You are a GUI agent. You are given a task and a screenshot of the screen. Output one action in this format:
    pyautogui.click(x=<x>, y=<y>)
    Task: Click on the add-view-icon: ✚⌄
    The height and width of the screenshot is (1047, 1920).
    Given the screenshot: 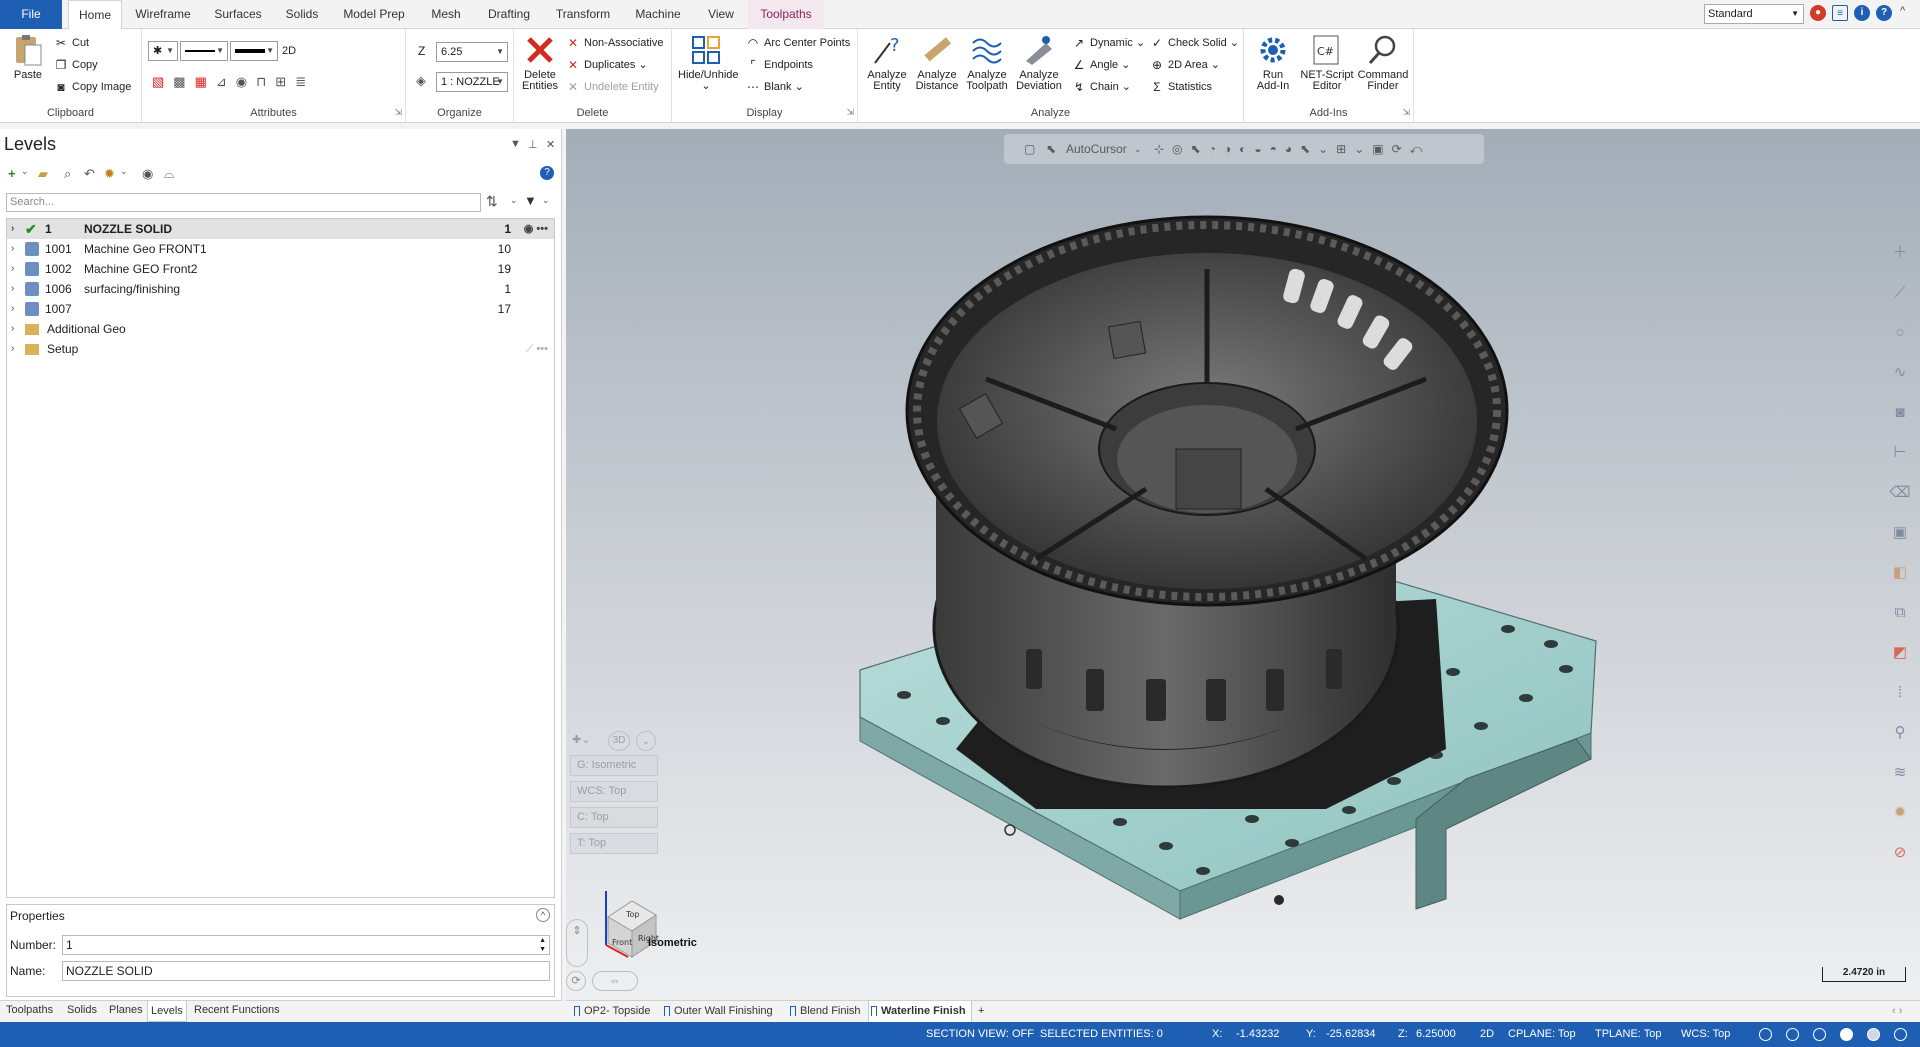 What is the action you would take?
    pyautogui.click(x=581, y=739)
    